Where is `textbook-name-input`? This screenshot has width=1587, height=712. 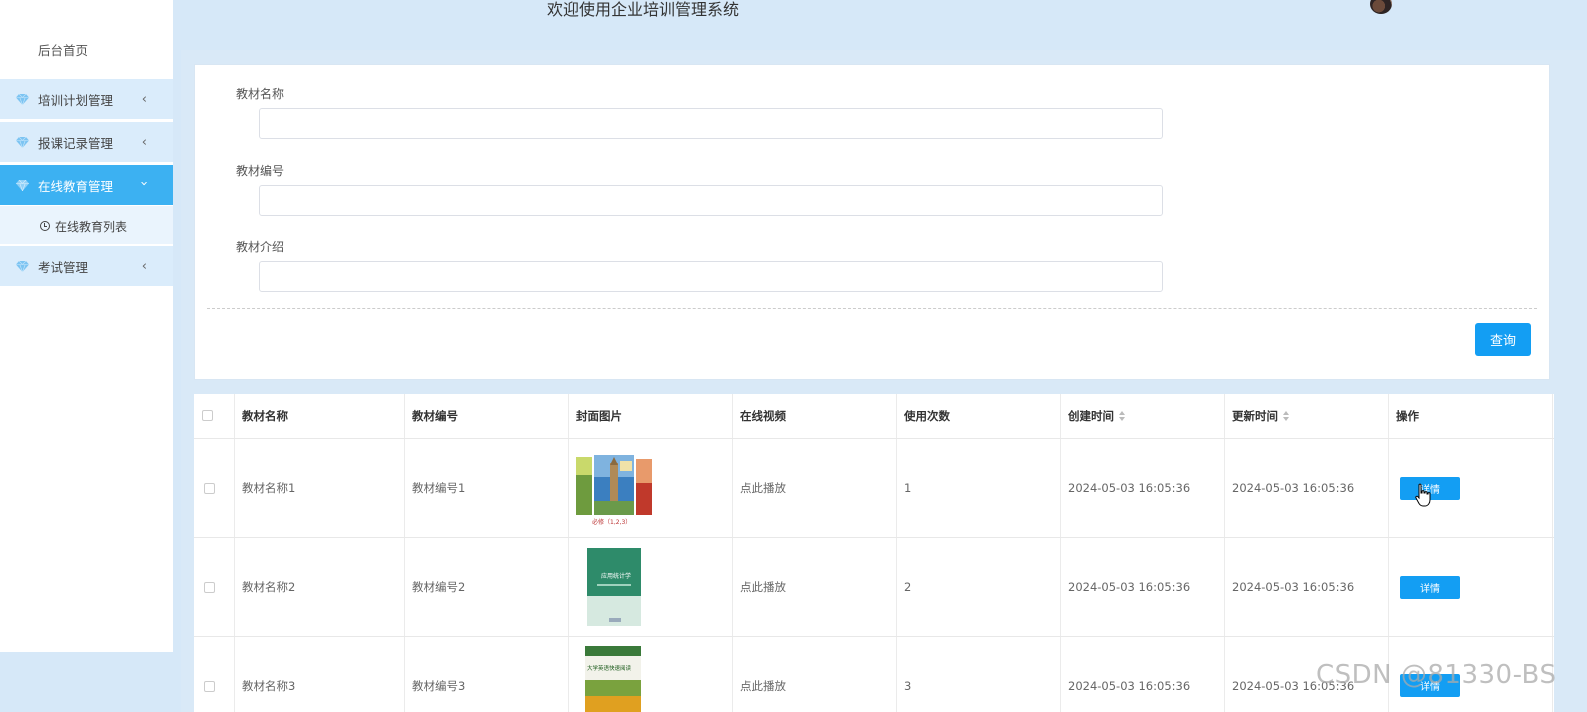
textbook-name-input is located at coordinates (711, 123).